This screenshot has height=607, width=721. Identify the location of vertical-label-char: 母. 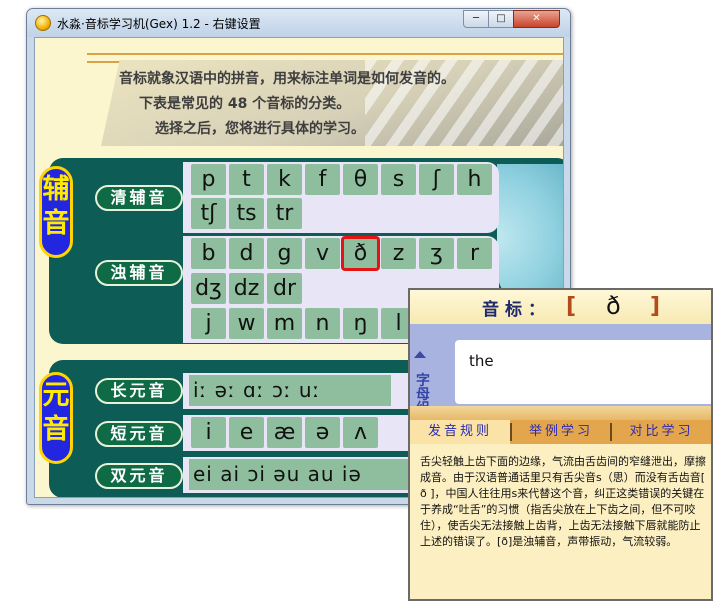
(423, 395).